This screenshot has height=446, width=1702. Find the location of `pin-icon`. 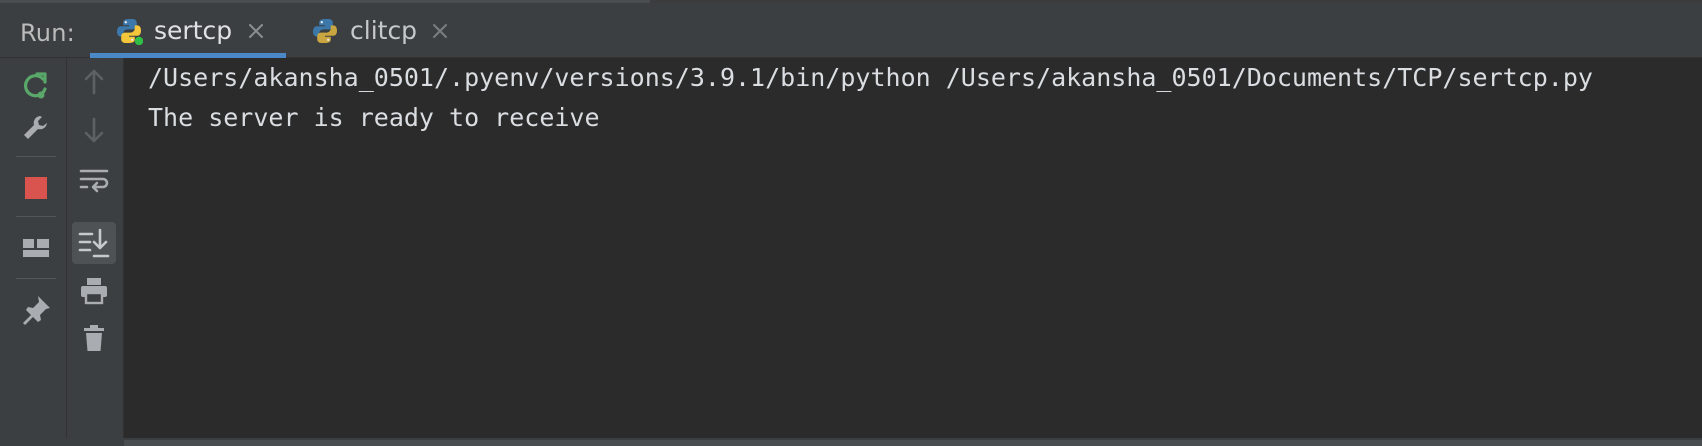

pin-icon is located at coordinates (36, 310).